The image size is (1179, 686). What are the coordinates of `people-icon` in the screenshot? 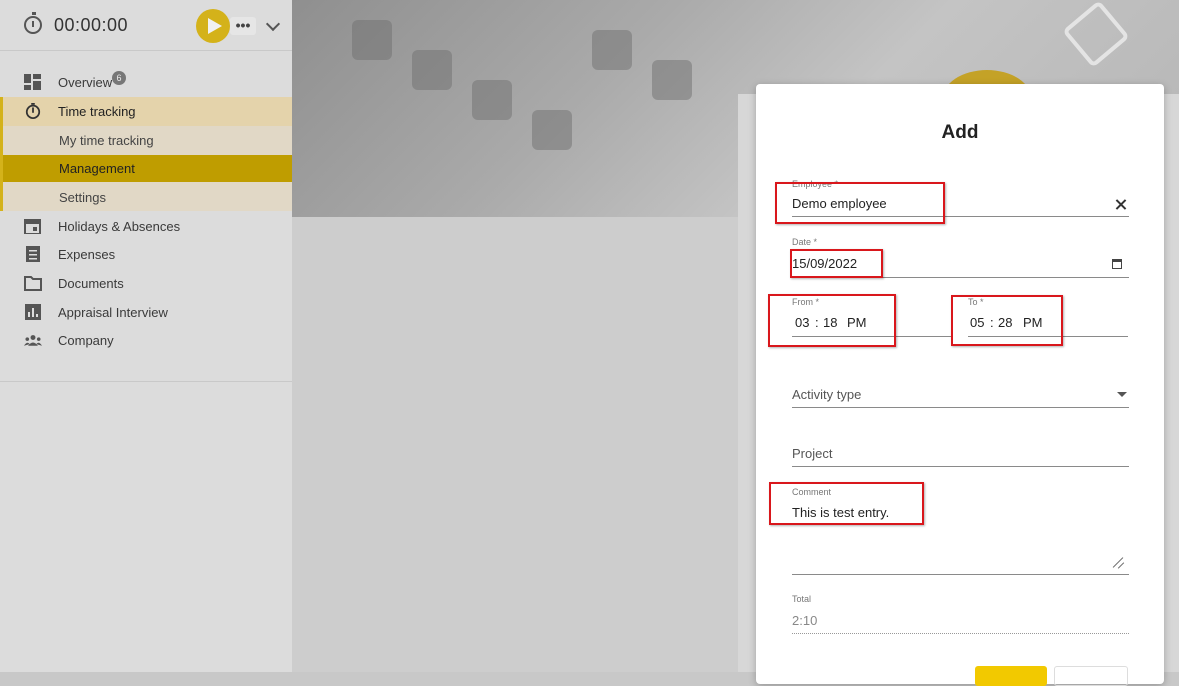 It's located at (33, 340).